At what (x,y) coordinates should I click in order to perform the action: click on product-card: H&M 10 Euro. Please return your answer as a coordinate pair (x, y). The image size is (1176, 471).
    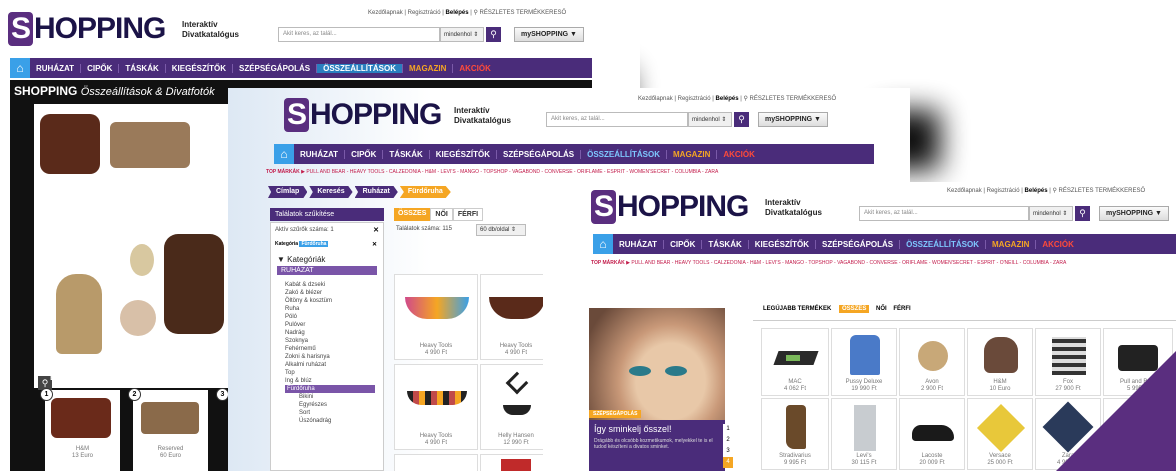
    Looking at the image, I should click on (1000, 362).